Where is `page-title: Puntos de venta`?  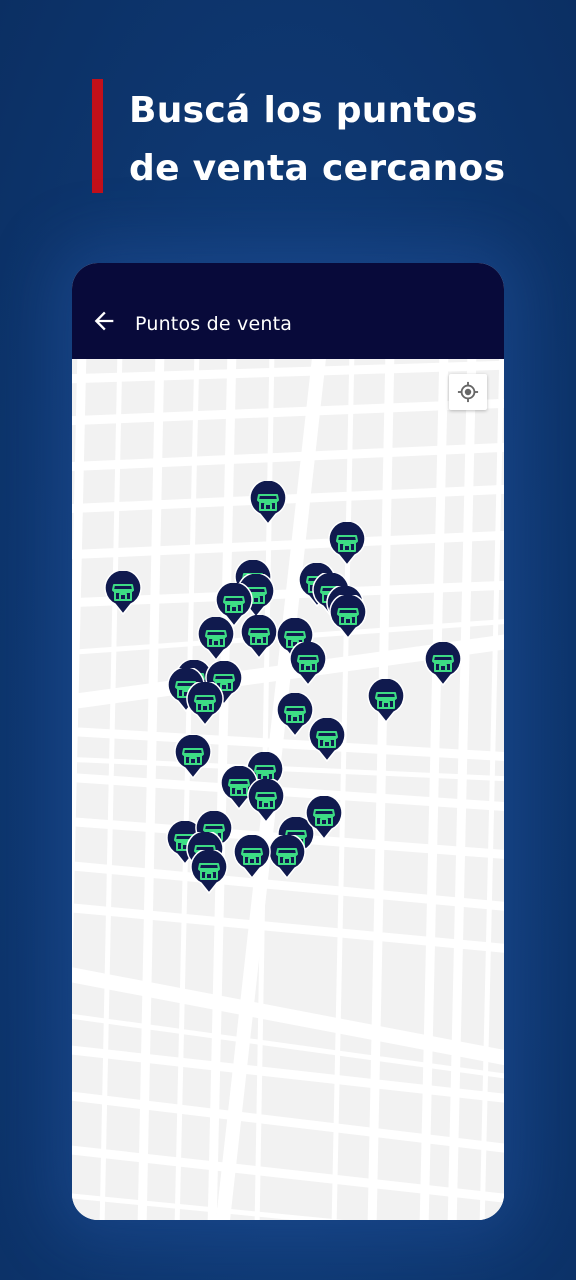 page-title: Puntos de venta is located at coordinates (214, 324).